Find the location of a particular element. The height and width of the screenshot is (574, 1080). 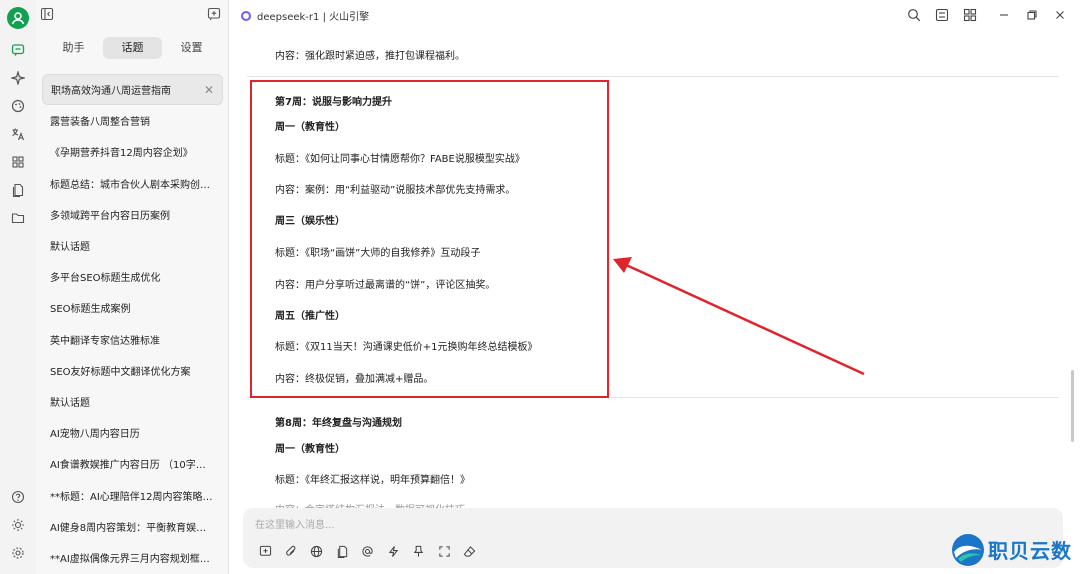

watermark-text: 职贝云数 is located at coordinates (1030, 551).